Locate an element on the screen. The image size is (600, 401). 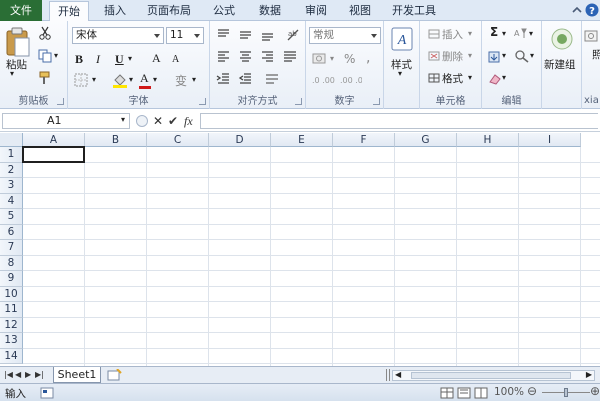
column-header: A is located at coordinates (54, 140).